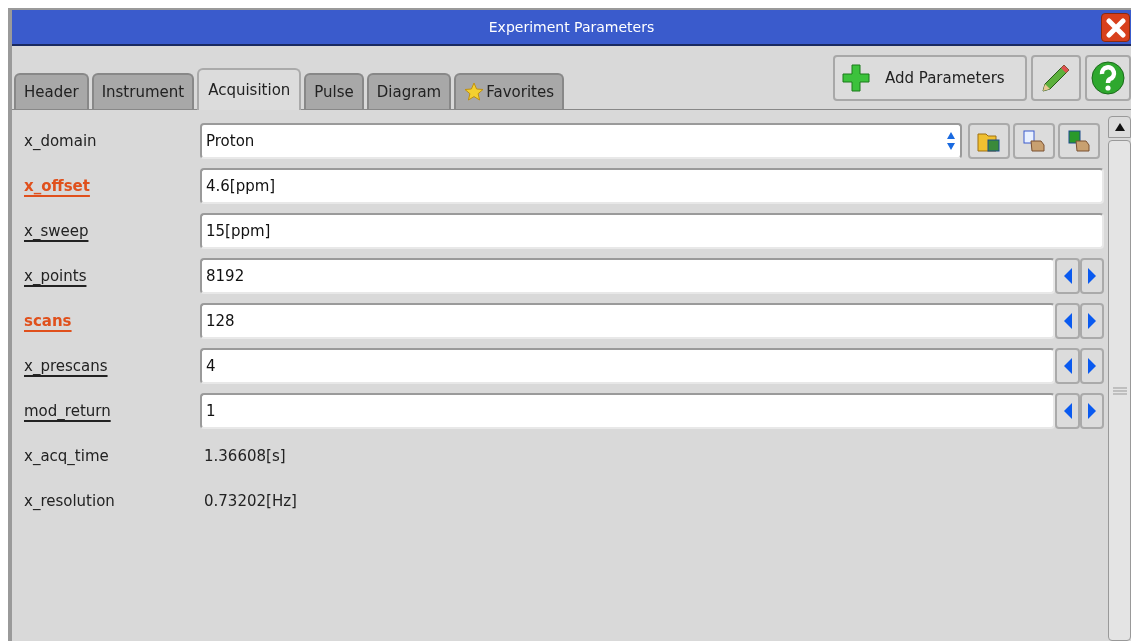 This screenshot has height=641, width=1131. Describe the element at coordinates (334, 91) in the screenshot. I see `tab: Pulse` at that location.